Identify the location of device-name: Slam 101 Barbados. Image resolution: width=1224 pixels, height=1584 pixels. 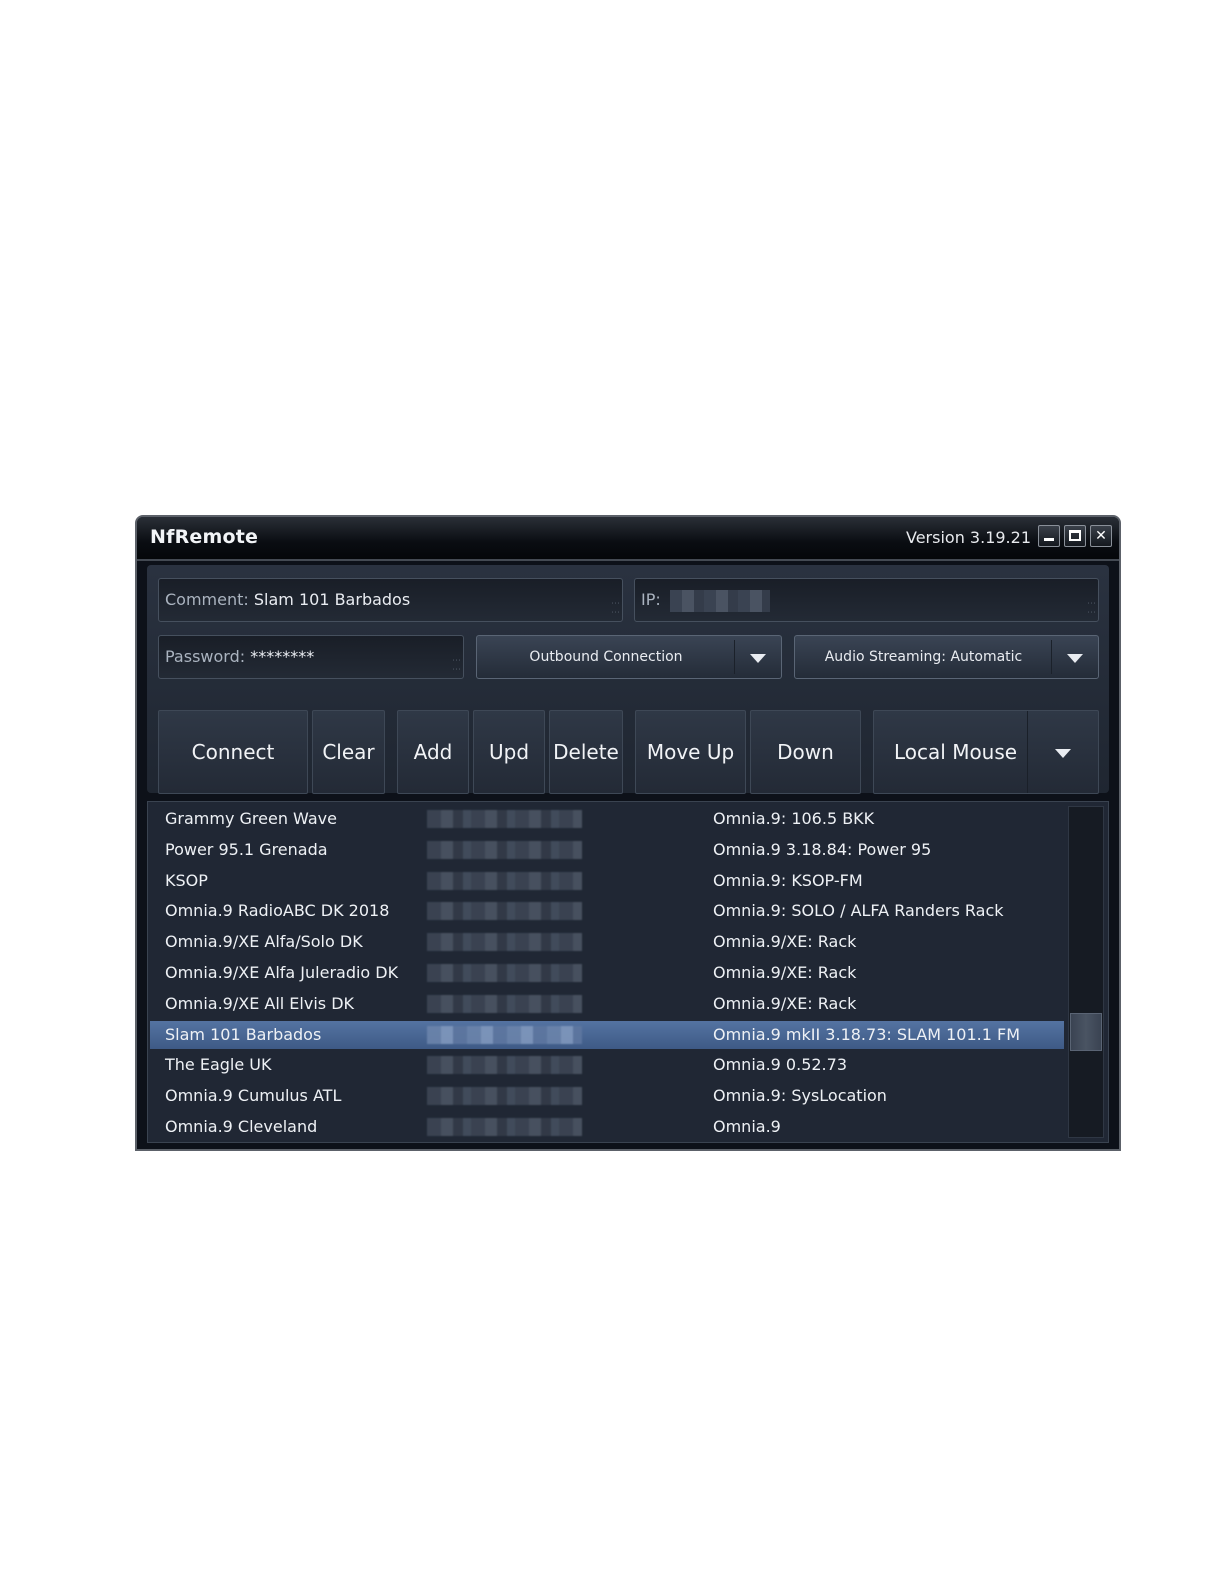
(243, 1034).